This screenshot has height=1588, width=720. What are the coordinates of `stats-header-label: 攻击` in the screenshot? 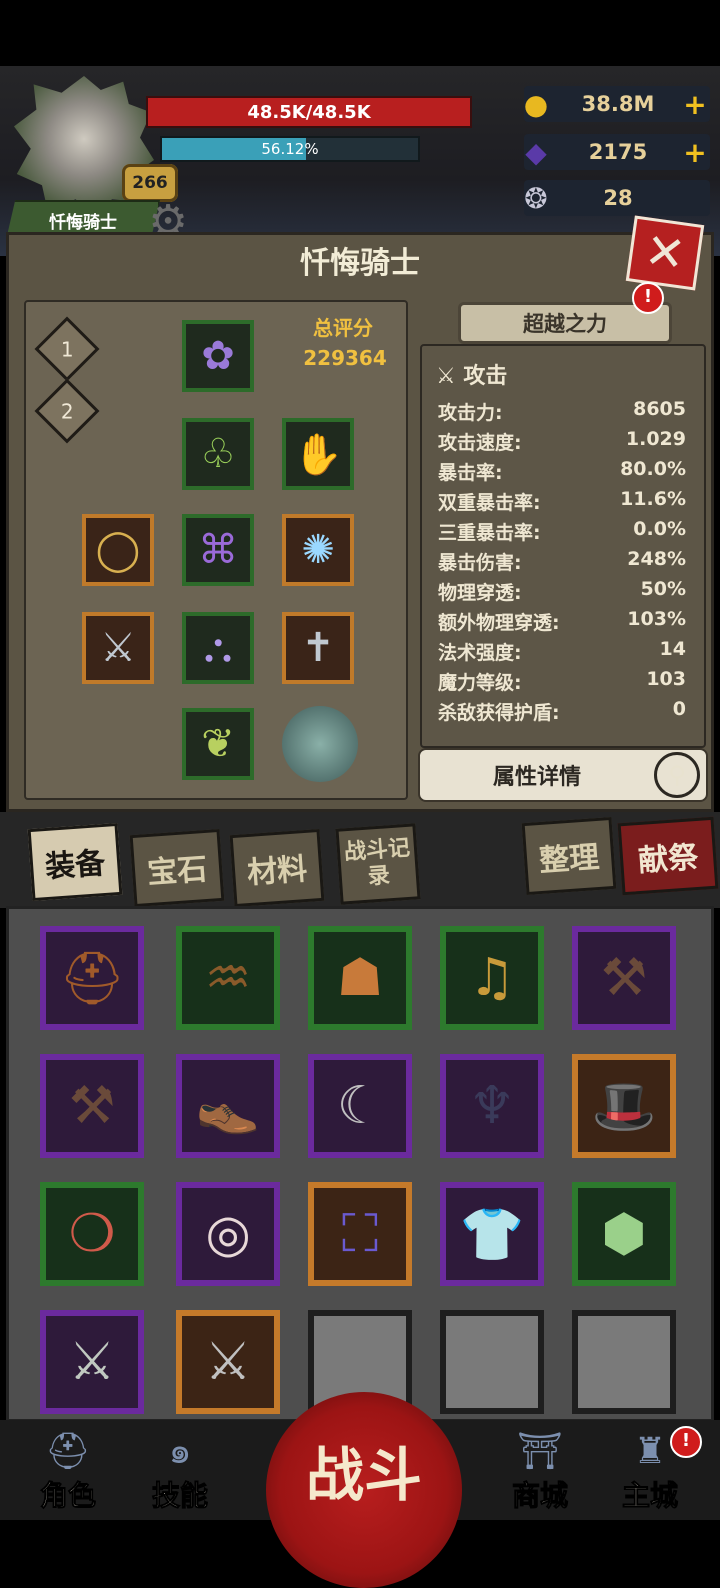 It's located at (485, 376).